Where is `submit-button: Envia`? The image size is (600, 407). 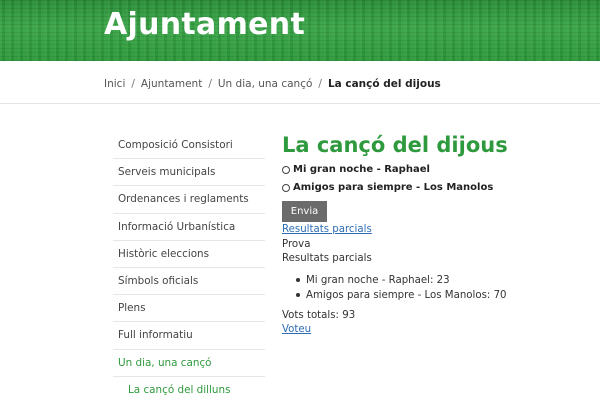
submit-button: Envia is located at coordinates (304, 211).